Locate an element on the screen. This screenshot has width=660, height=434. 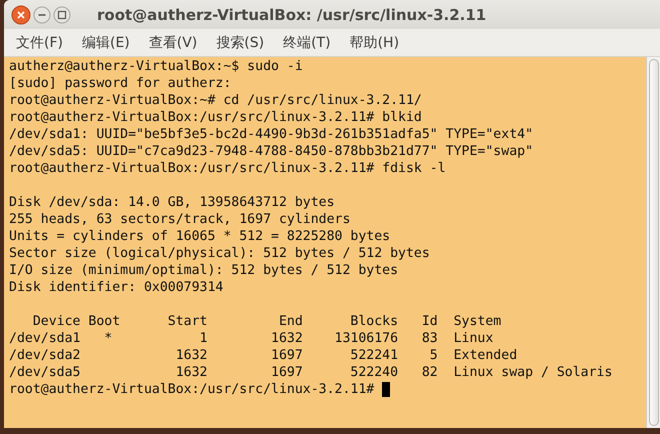
terminal-line: I/O size (minimum/optimal): 512 bytes / 512 bytes is located at coordinates (204, 270).